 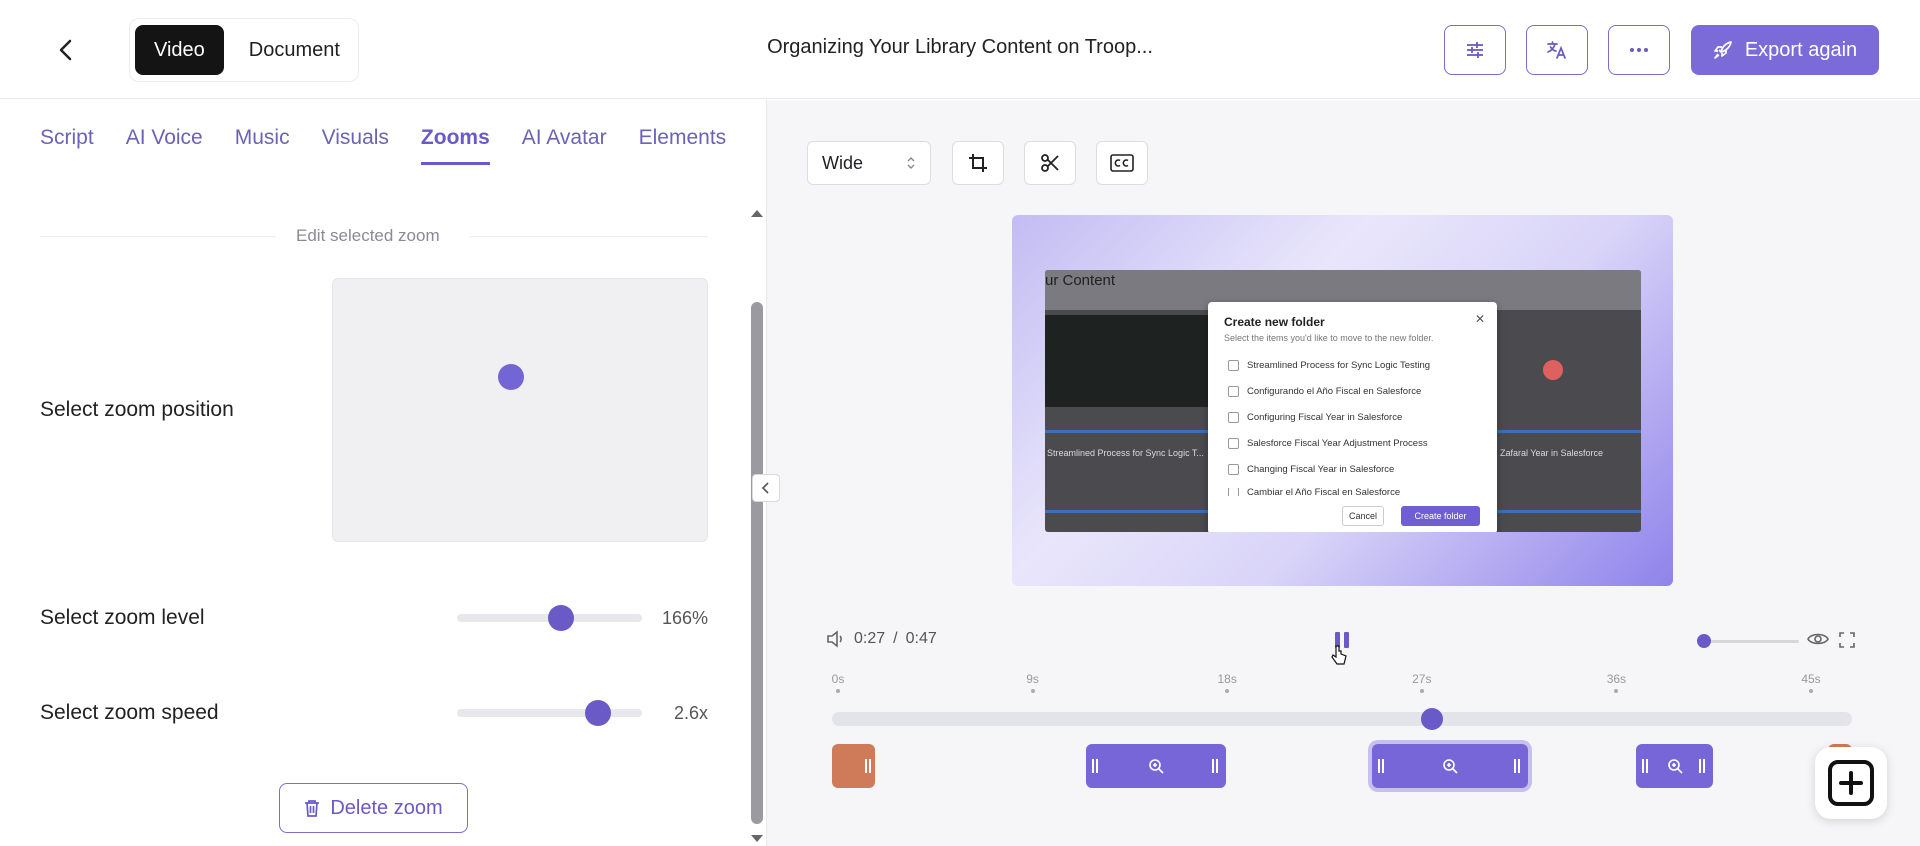 I want to click on closed-captions-icon, so click(x=1122, y=163).